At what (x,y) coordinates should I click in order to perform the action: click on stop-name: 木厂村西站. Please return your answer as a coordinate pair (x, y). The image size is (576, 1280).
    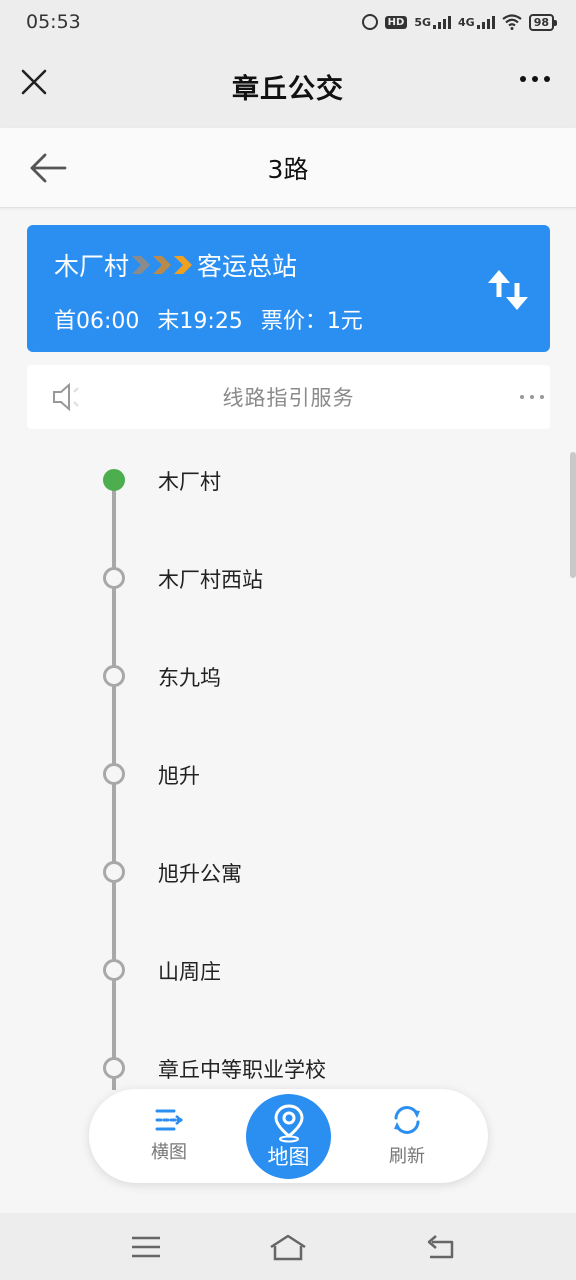
    Looking at the image, I should click on (210, 580).